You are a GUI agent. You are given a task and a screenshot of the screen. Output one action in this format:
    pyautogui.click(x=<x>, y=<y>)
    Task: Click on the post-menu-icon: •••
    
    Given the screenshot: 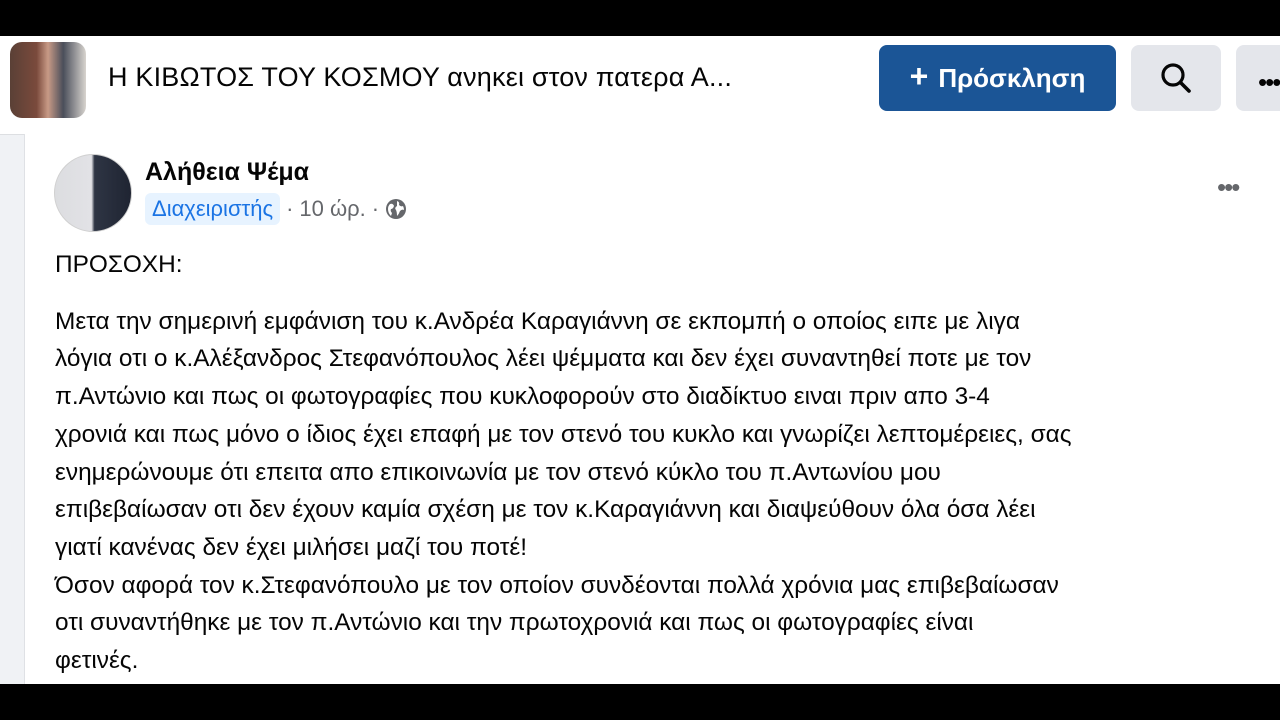 What is the action you would take?
    pyautogui.click(x=1228, y=187)
    